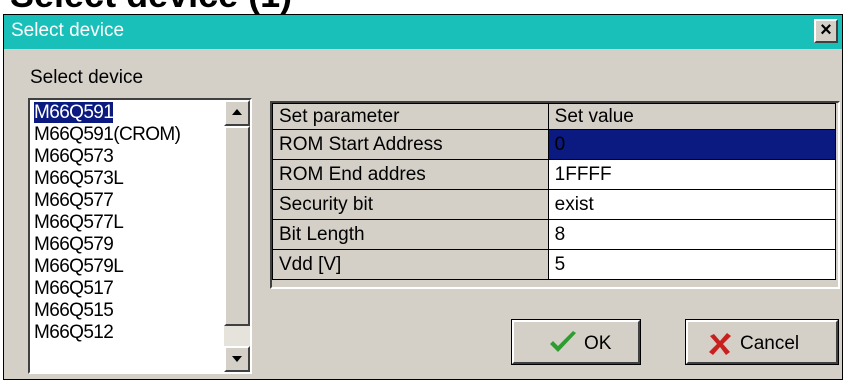 This screenshot has width=850, height=383. I want to click on list-item: M66Q591(CROM), so click(129, 135).